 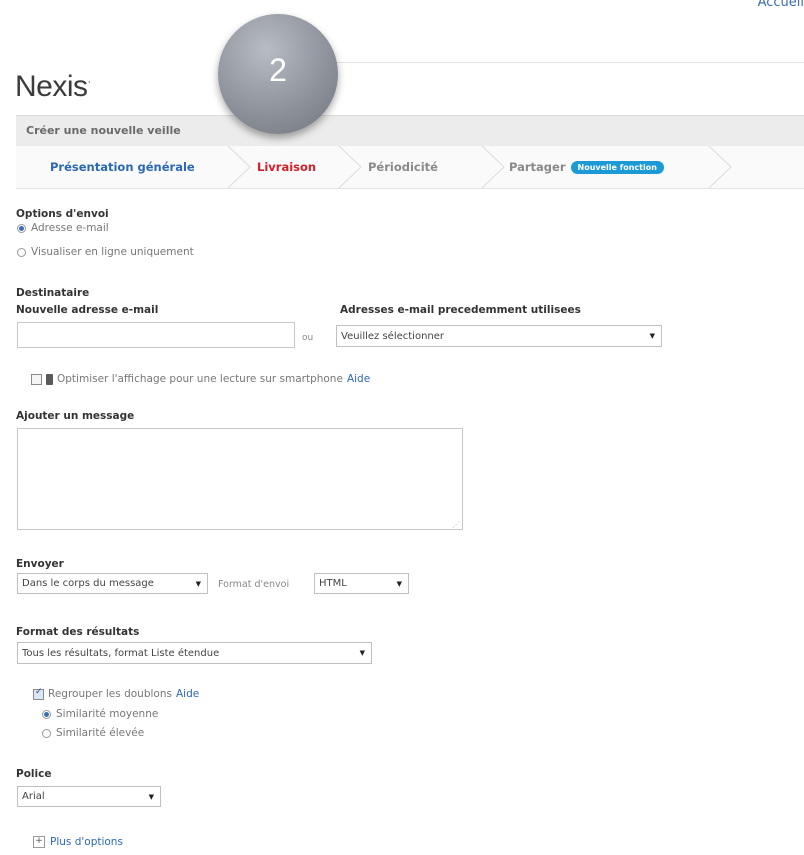 What do you see at coordinates (410, 130) in the screenshot?
I see `page-title-bar: Créer une nouvelle veille` at bounding box center [410, 130].